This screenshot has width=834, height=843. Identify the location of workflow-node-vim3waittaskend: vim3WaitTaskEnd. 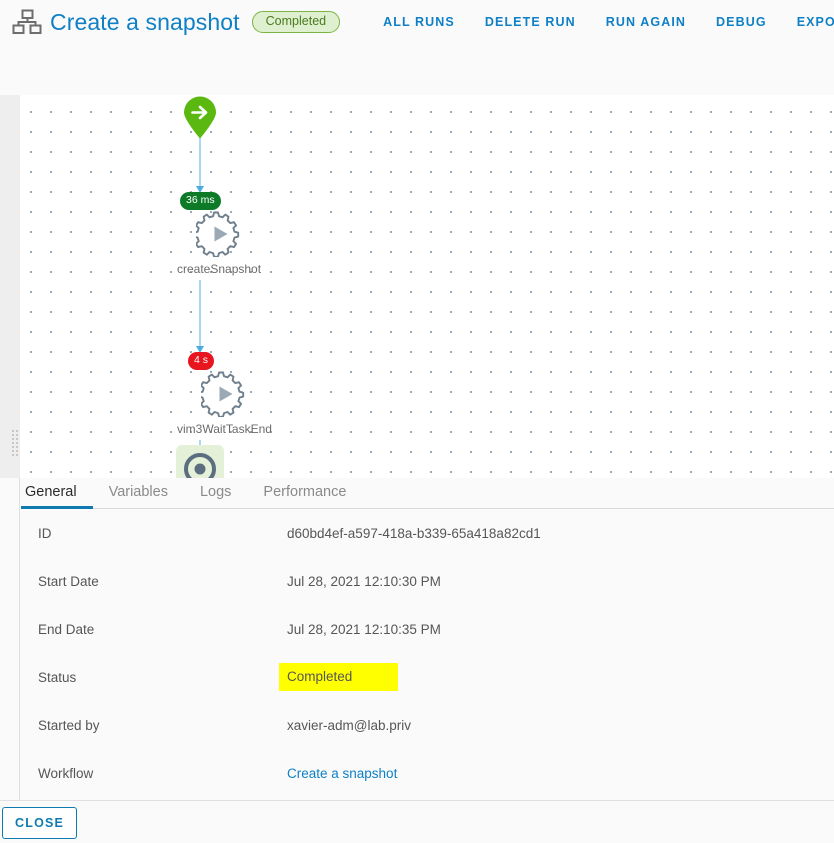
(224, 403).